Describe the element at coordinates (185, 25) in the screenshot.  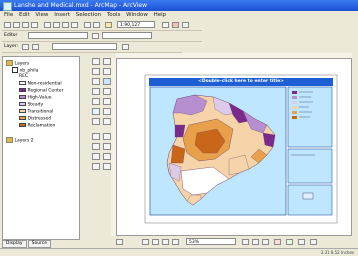
I see `whats-this-icon` at that location.